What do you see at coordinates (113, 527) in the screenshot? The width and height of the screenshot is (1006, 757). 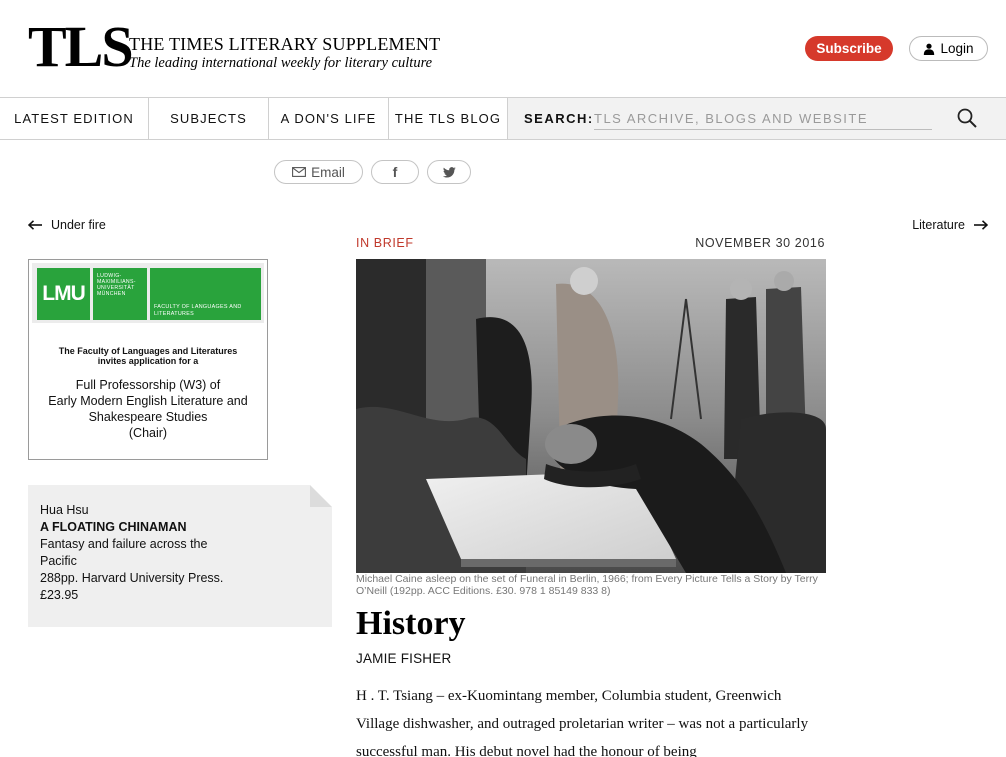 I see `book-title: A FLOATING CHINAMAN` at bounding box center [113, 527].